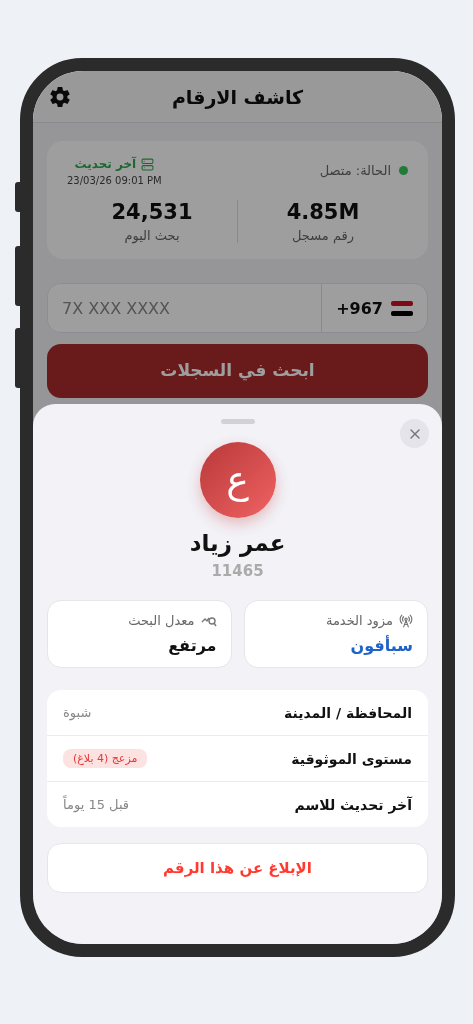 Image resolution: width=473 pixels, height=1024 pixels. What do you see at coordinates (402, 308) in the screenshot?
I see `flag-icon` at bounding box center [402, 308].